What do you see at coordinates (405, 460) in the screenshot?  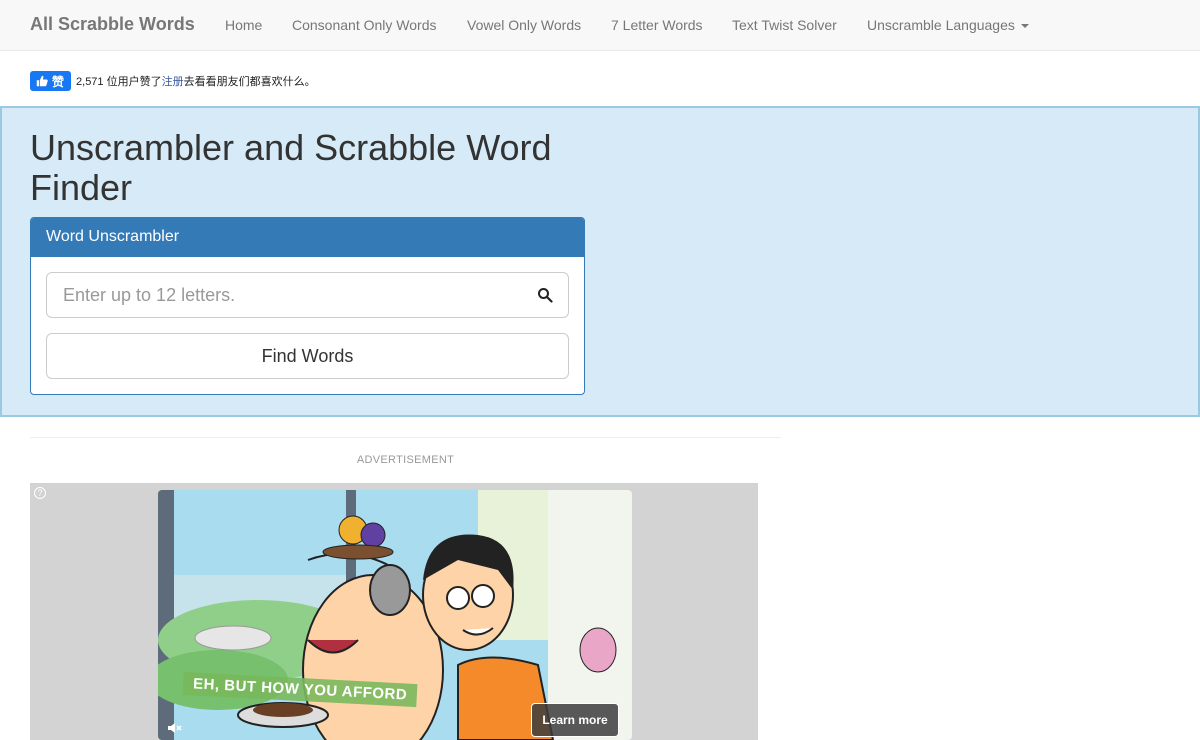 I see `advertisement-label: ADVERTISEMENT` at bounding box center [405, 460].